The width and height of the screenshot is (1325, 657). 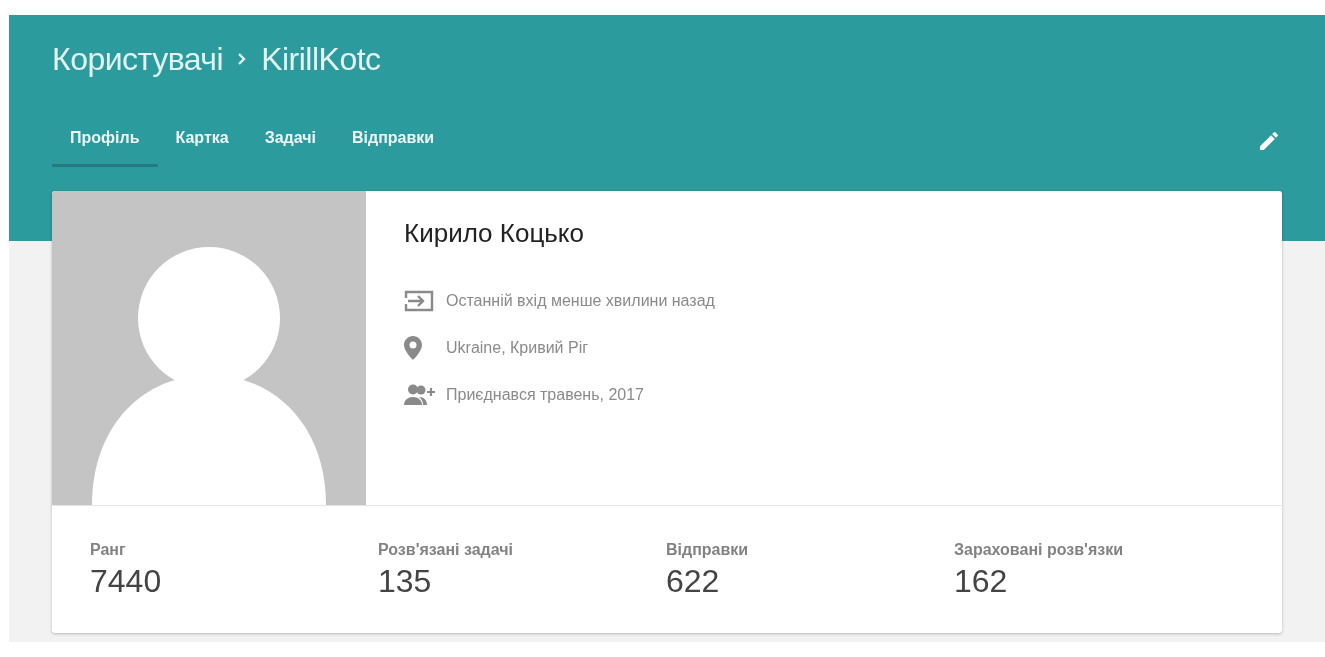 What do you see at coordinates (138, 59) in the screenshot?
I see `breadcrumb-link: Користувачі` at bounding box center [138, 59].